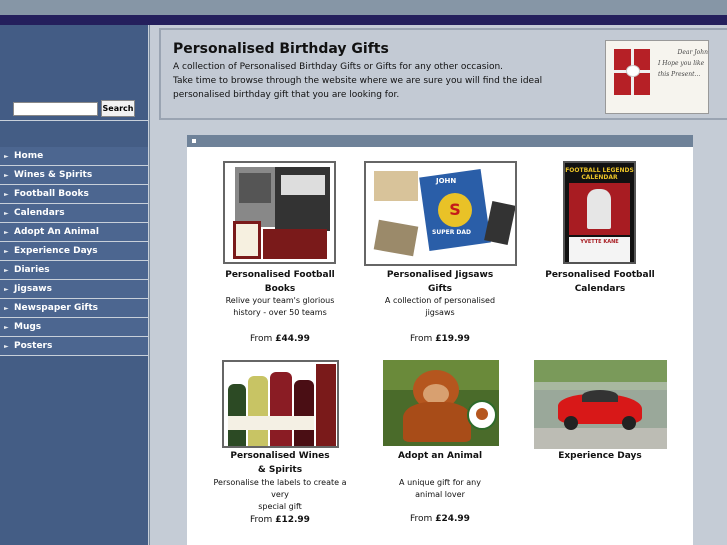  I want to click on product-price: From £19.99, so click(440, 339).